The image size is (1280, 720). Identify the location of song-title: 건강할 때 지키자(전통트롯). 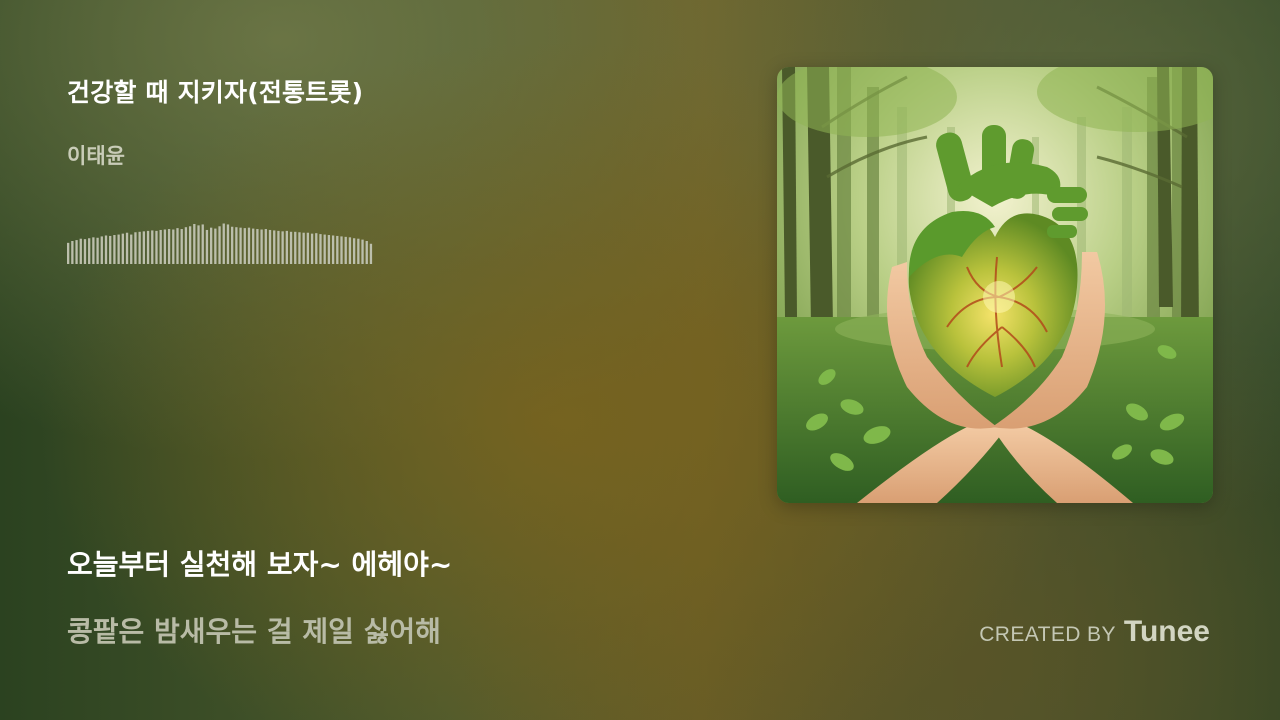
(215, 92).